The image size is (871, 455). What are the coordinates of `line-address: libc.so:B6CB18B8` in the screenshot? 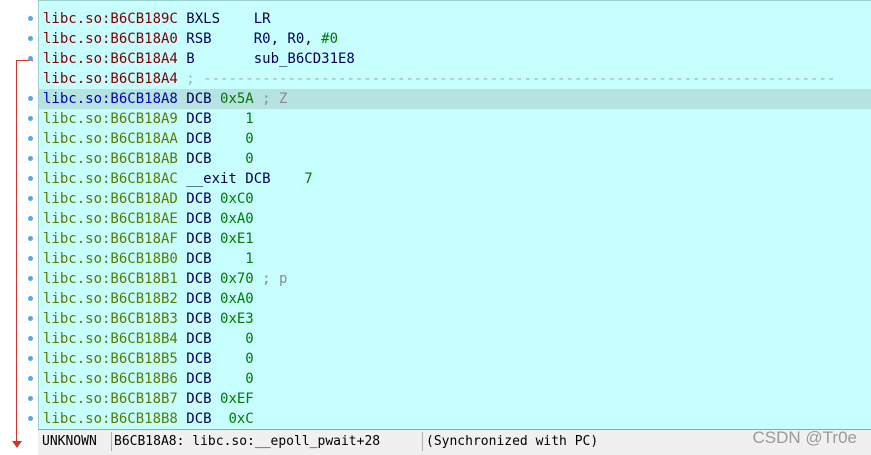 It's located at (110, 419).